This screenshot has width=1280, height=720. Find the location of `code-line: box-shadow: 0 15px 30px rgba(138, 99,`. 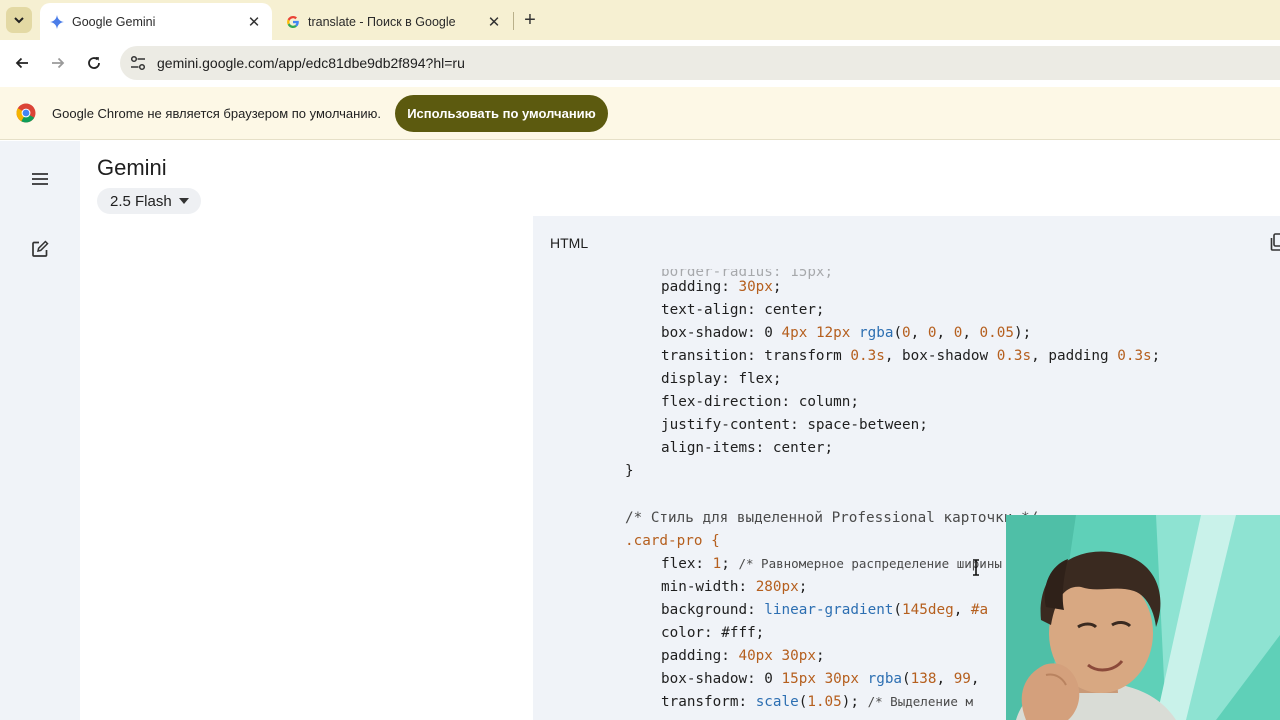

code-line: box-shadow: 0 15px 30px rgba(138, 99, is located at coordinates (820, 679).